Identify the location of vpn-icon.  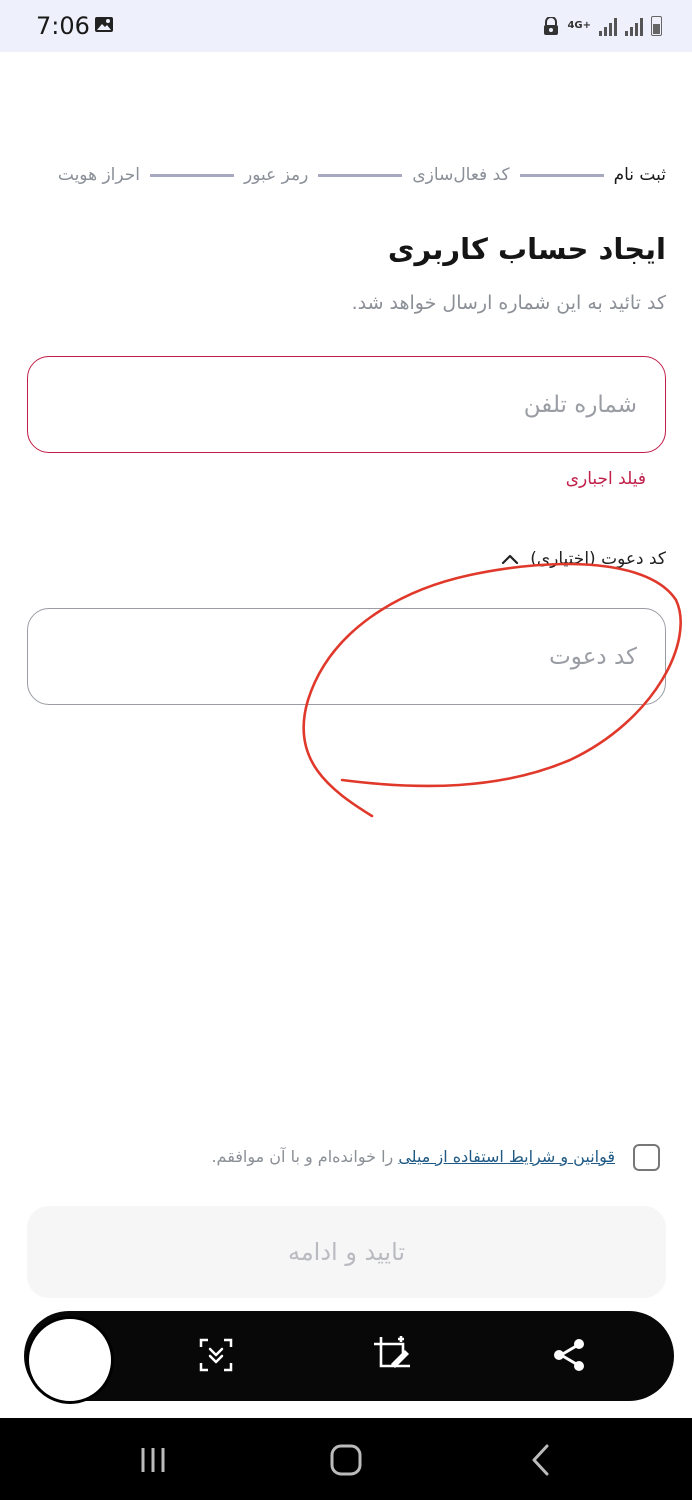
(551, 26).